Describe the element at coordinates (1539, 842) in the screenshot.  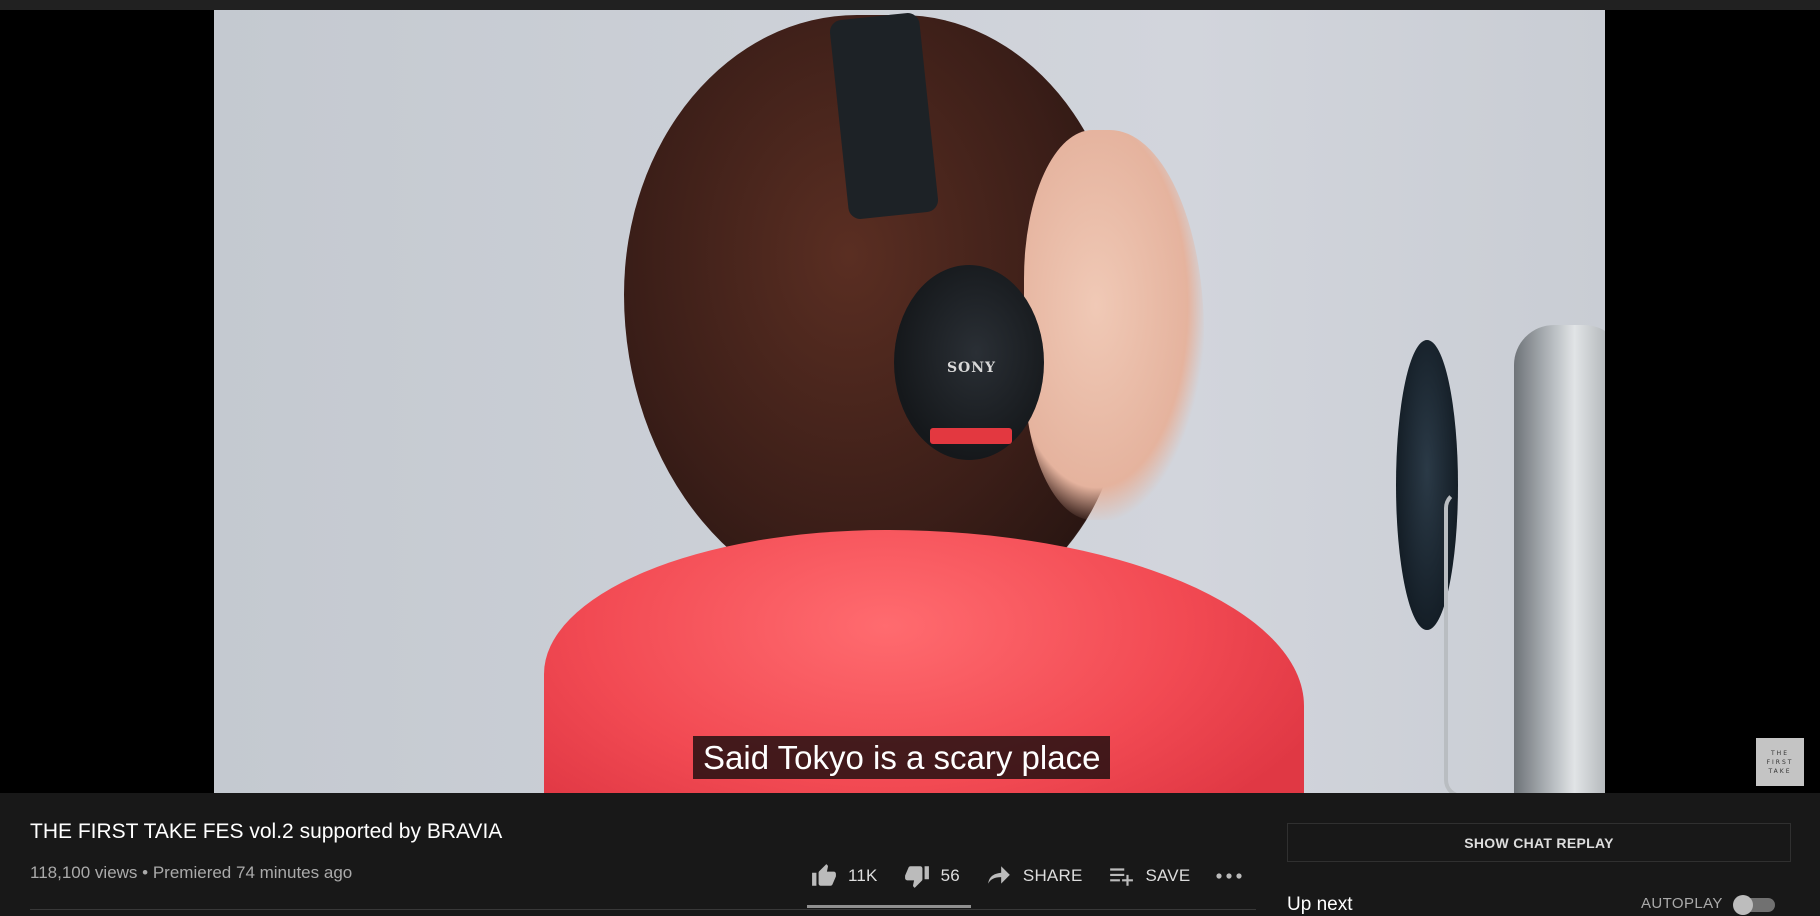
I see `show-chat-replay-button: SHOW CHAT REPLAY` at that location.